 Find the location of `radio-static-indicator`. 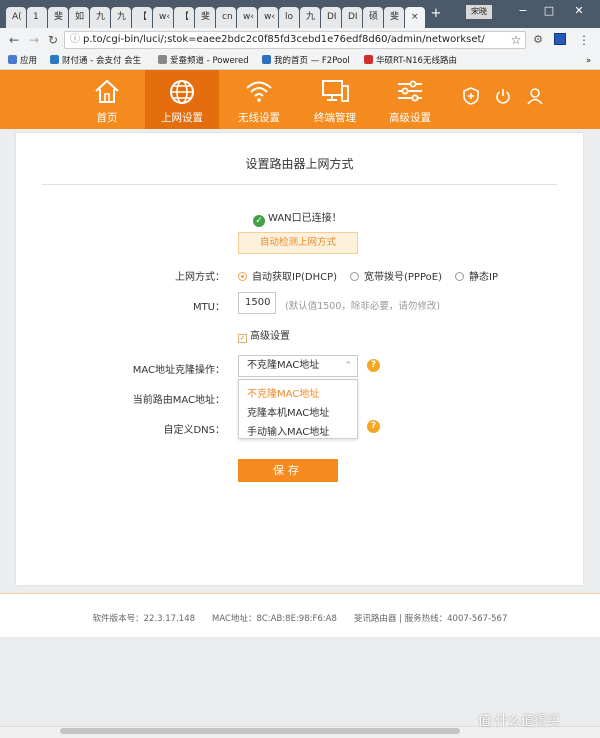

radio-static-indicator is located at coordinates (459, 276).